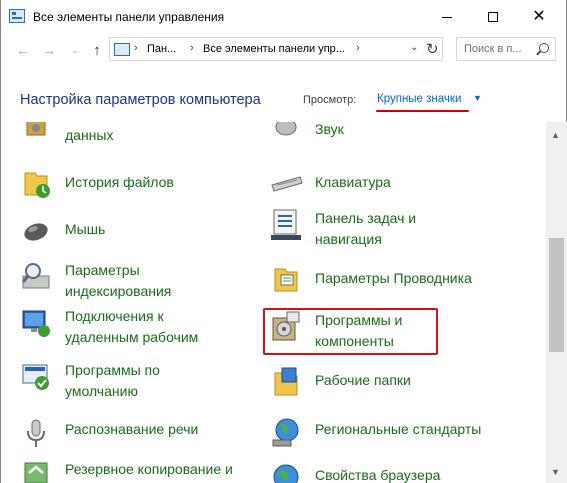 The width and height of the screenshot is (567, 483). I want to click on refresh-icon: ↻, so click(432, 49).